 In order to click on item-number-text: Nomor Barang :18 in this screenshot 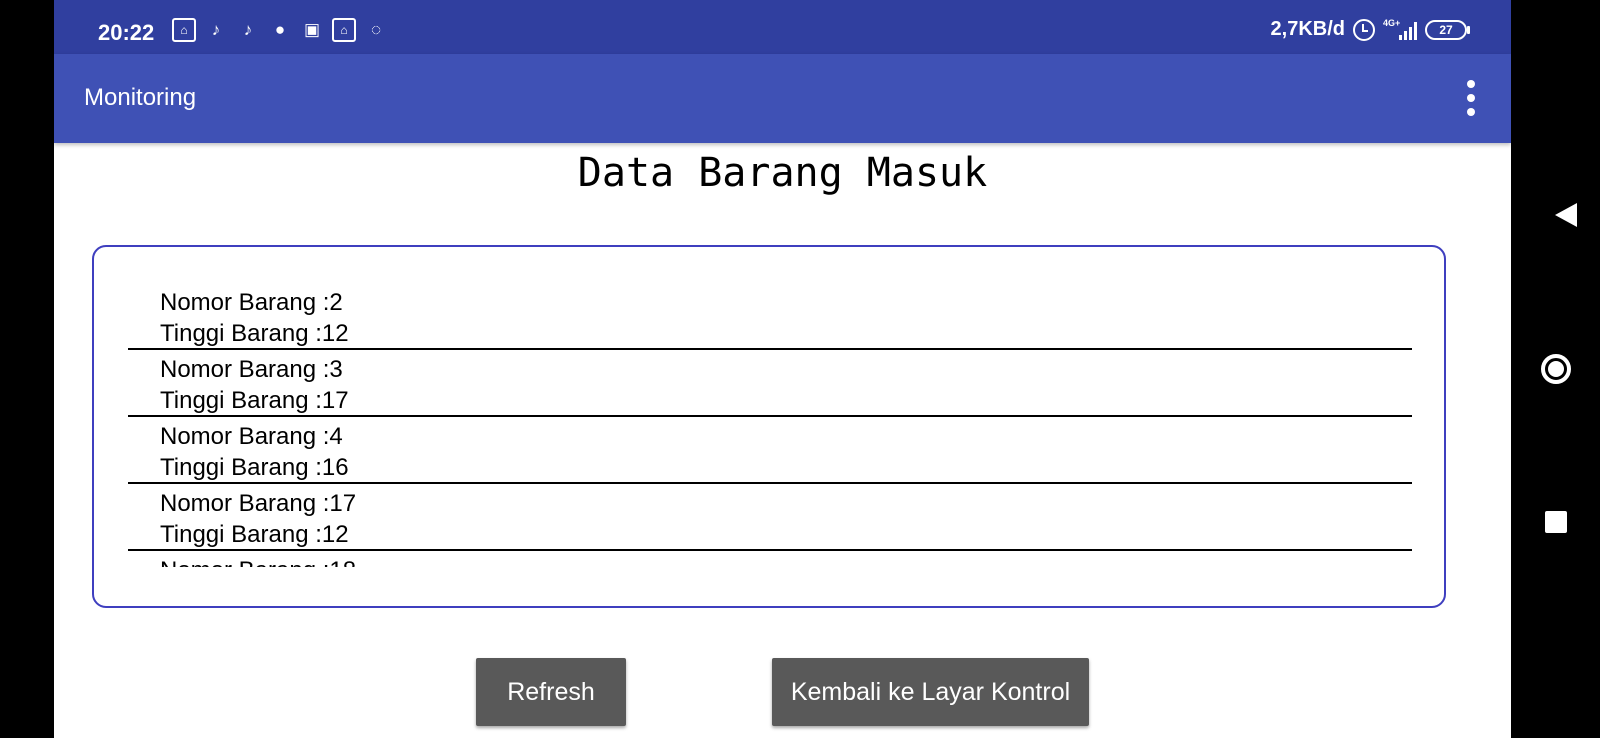, I will do `click(786, 561)`.